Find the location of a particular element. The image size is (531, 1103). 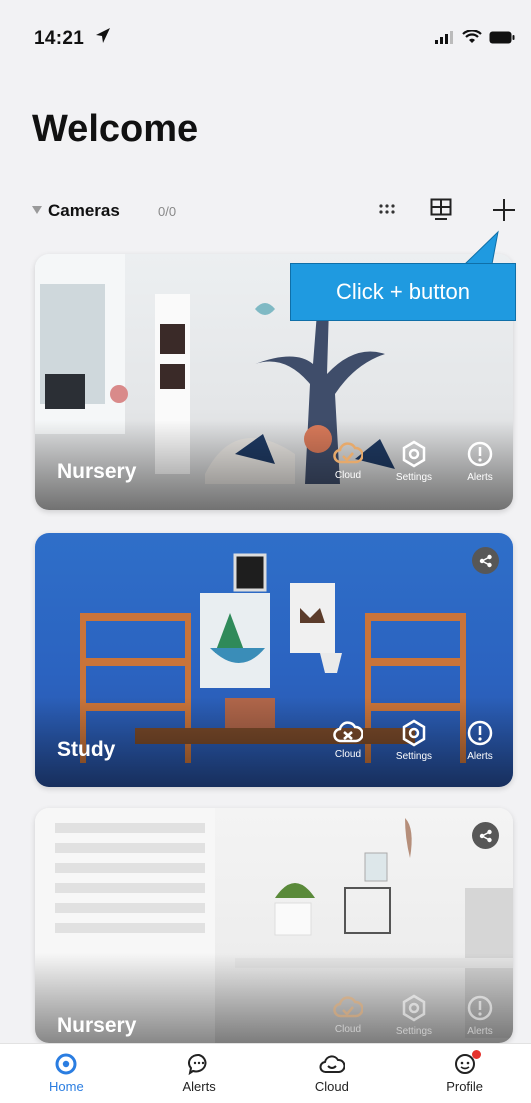

tab-alerts: Alerts is located at coordinates (199, 1073).